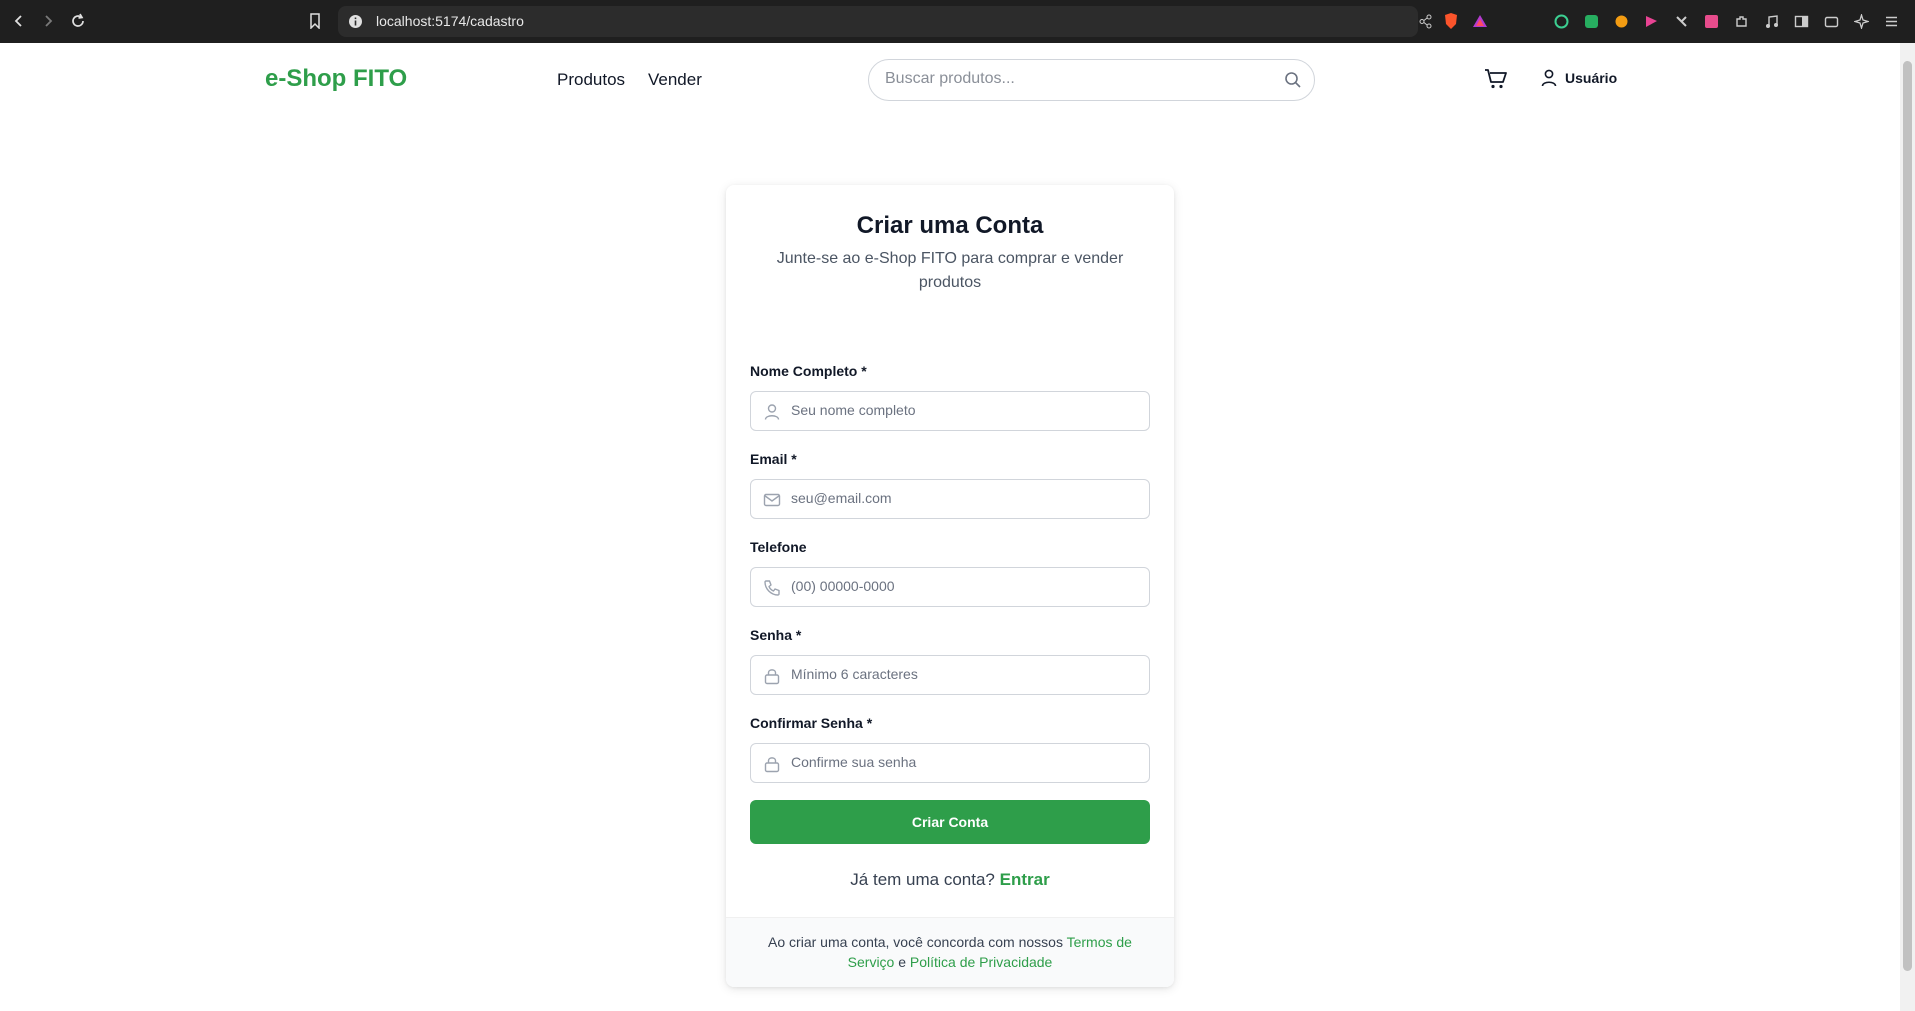 Image resolution: width=1915 pixels, height=1011 pixels. Describe the element at coordinates (78, 21) in the screenshot. I see `reload-icon` at that location.